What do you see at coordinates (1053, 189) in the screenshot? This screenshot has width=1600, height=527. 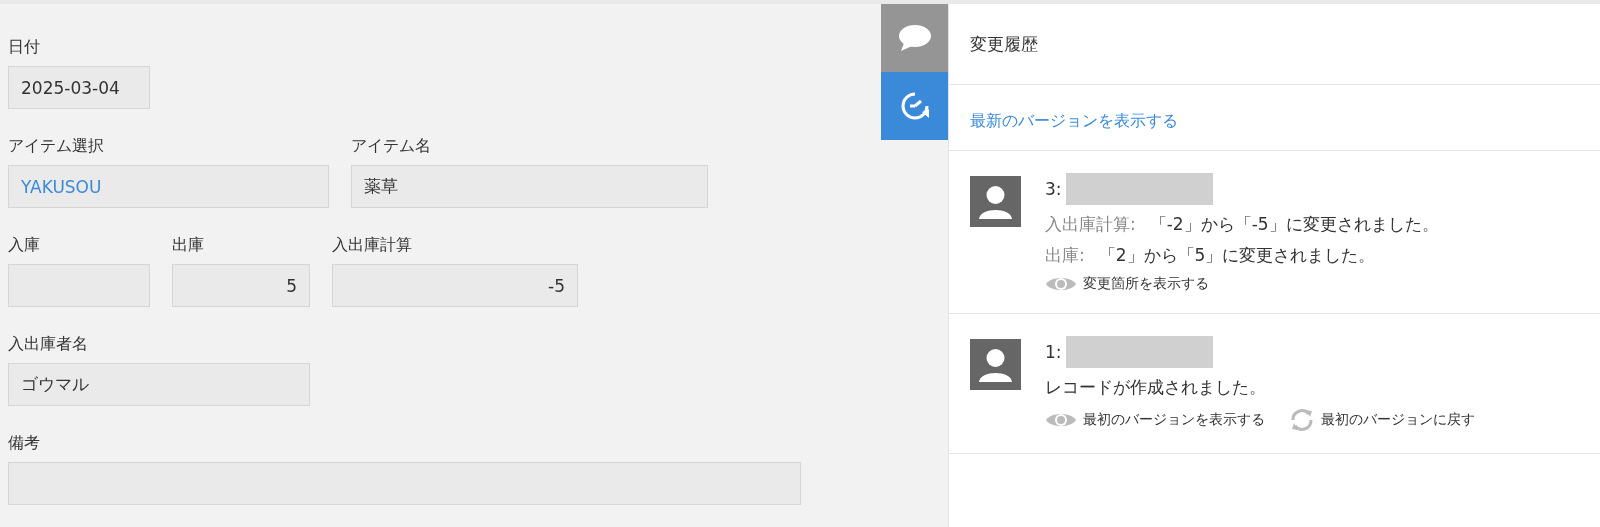 I see `version-number: 3:` at bounding box center [1053, 189].